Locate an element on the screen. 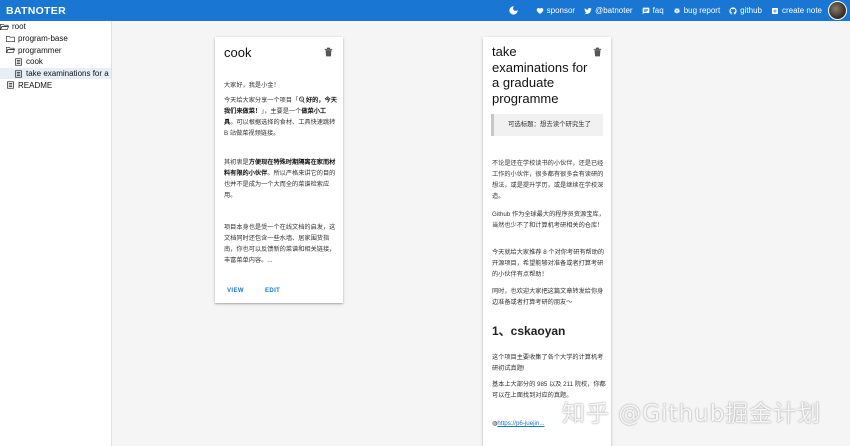  tree-item-programmer: programmer is located at coordinates (55, 50).